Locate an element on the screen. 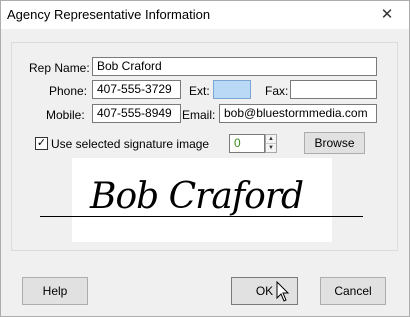  window-title: Agency Representative Information is located at coordinates (109, 14).